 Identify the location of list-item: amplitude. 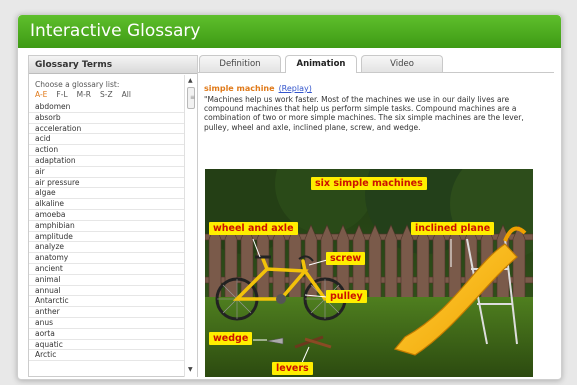
(107, 237).